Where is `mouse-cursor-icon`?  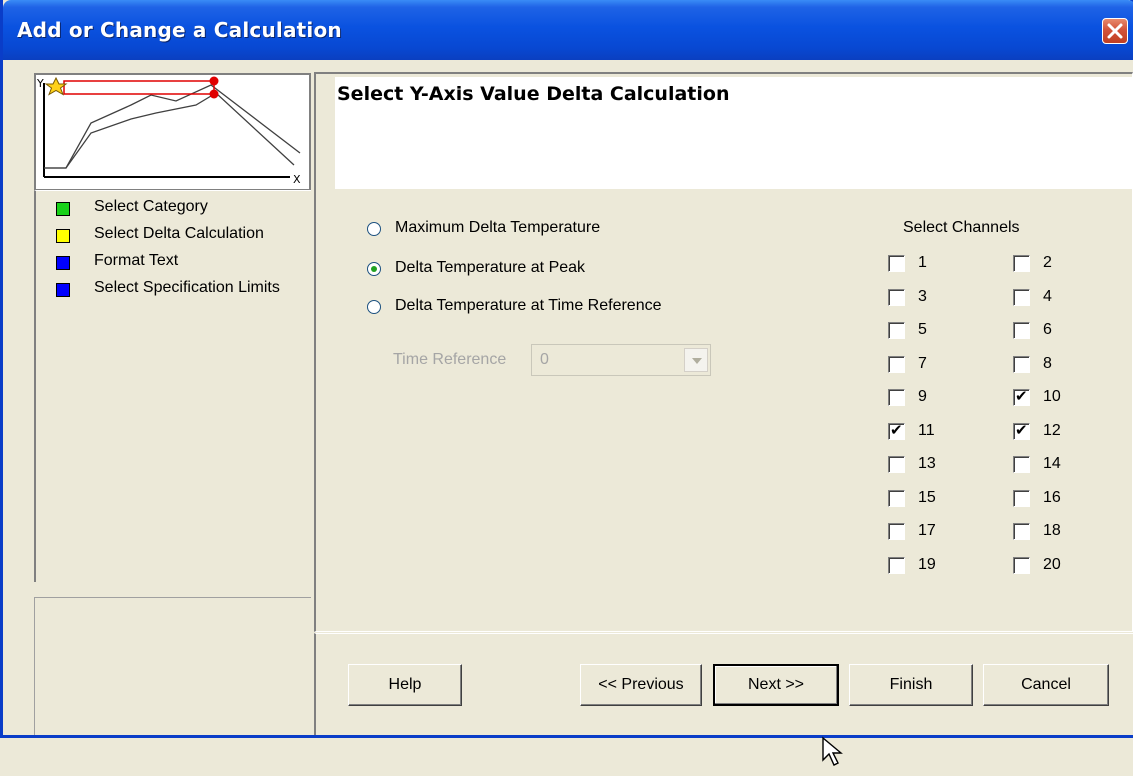 mouse-cursor-icon is located at coordinates (832, 751).